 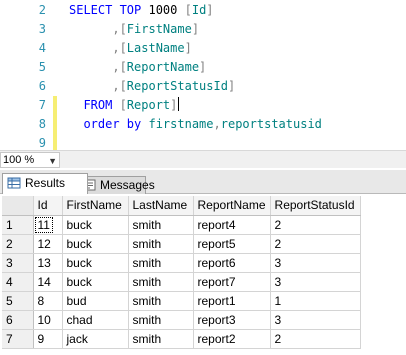 I want to click on line-number: 7, so click(x=42, y=105).